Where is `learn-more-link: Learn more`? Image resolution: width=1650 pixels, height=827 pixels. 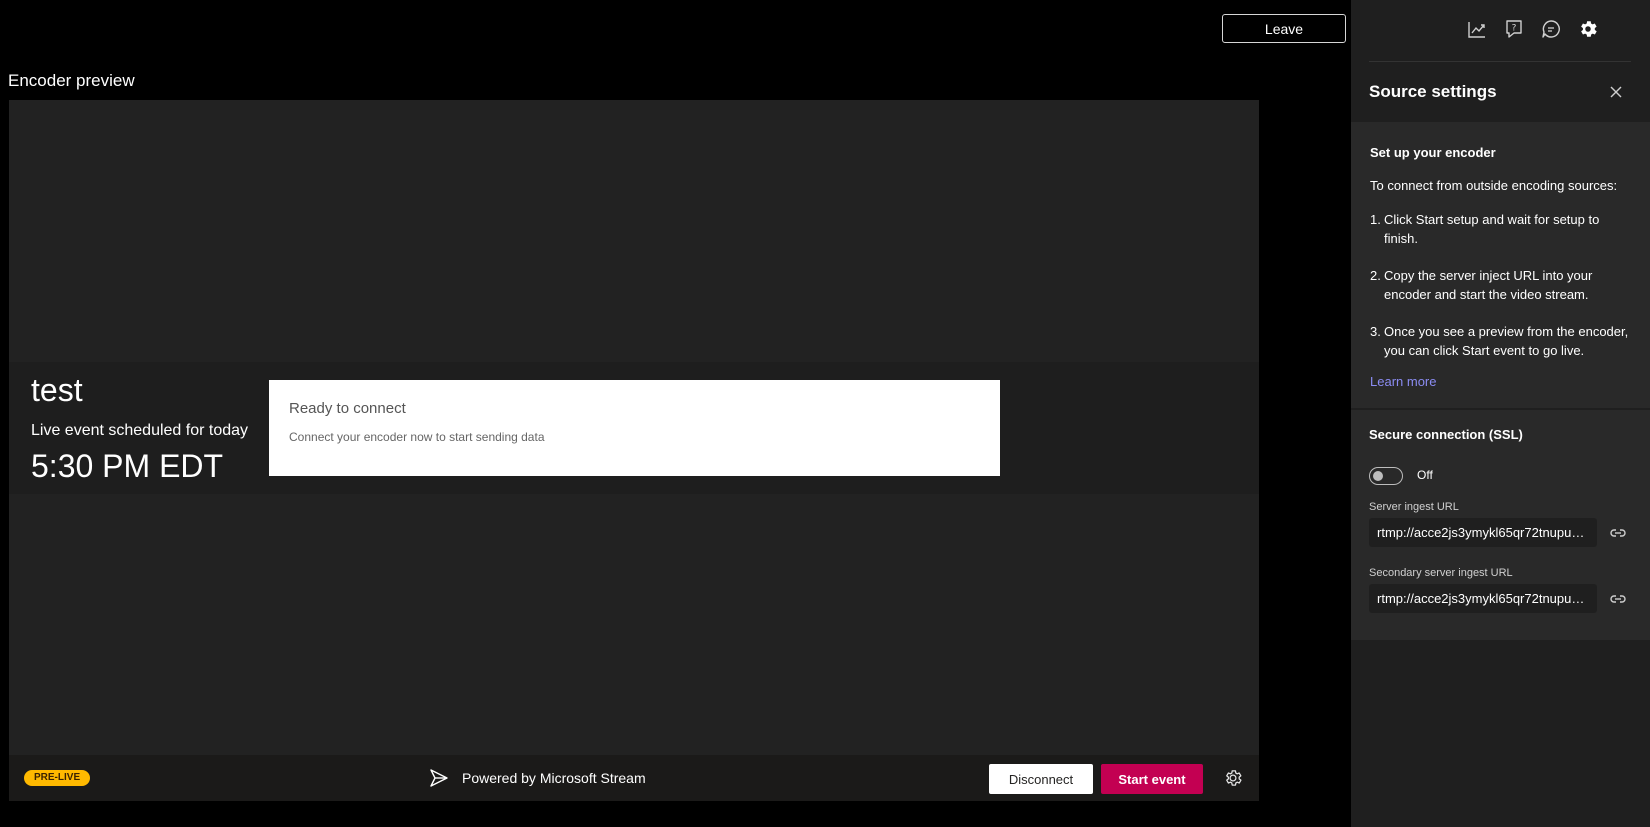 learn-more-link: Learn more is located at coordinates (1403, 381).